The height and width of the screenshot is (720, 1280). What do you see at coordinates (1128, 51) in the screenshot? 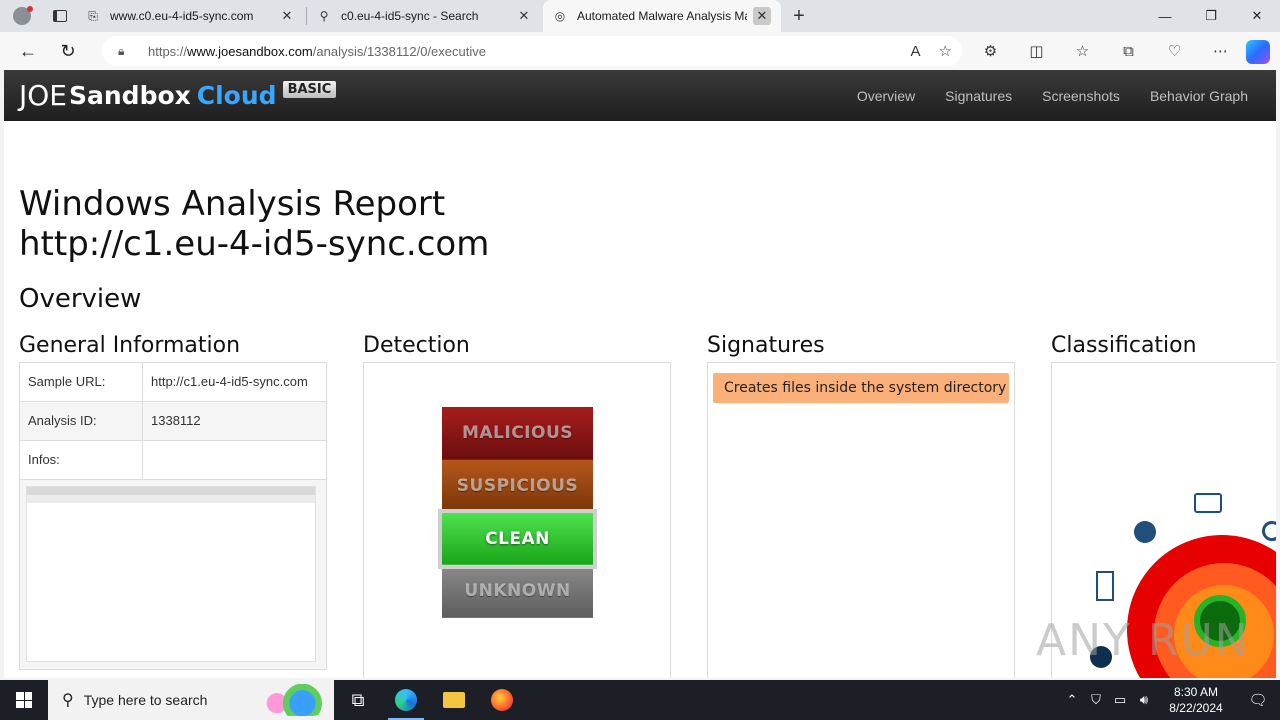
I see `collections-icon: ⧉` at bounding box center [1128, 51].